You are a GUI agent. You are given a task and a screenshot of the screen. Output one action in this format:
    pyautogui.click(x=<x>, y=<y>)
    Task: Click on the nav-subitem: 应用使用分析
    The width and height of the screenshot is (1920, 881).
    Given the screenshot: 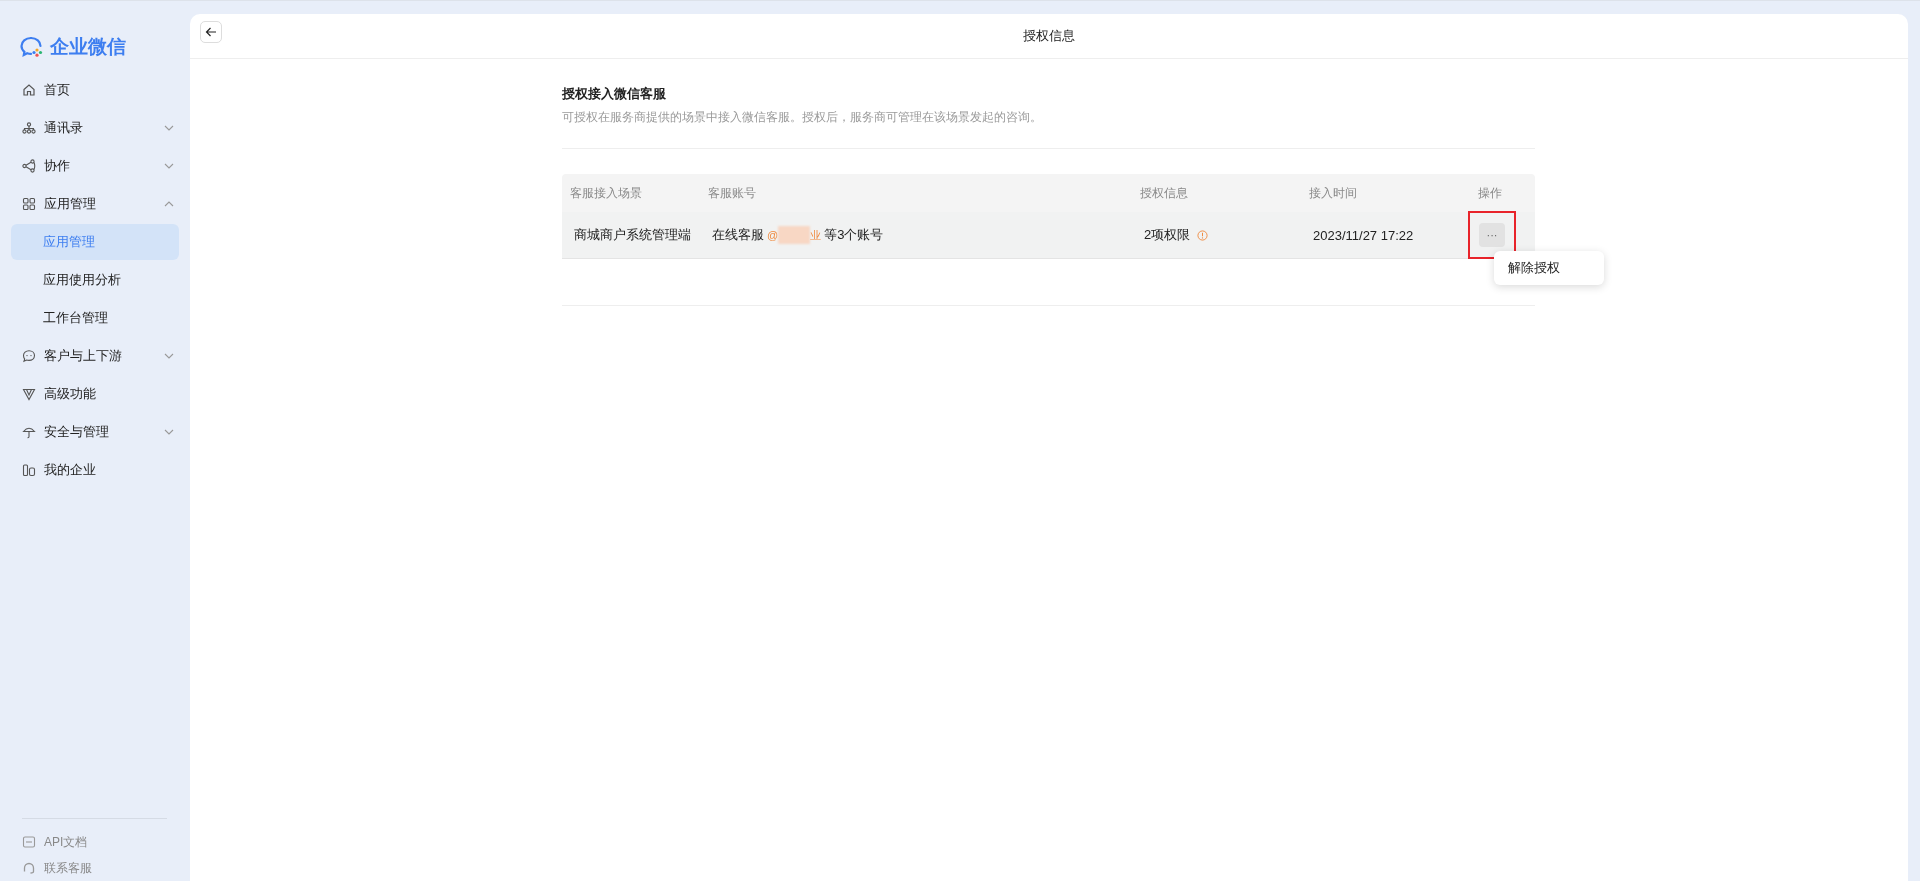 What is the action you would take?
    pyautogui.click(x=95, y=280)
    